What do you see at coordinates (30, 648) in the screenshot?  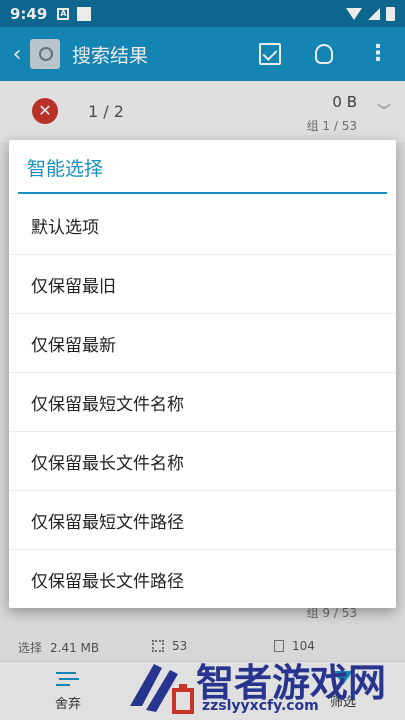 I see `summary-select-label: 选择` at bounding box center [30, 648].